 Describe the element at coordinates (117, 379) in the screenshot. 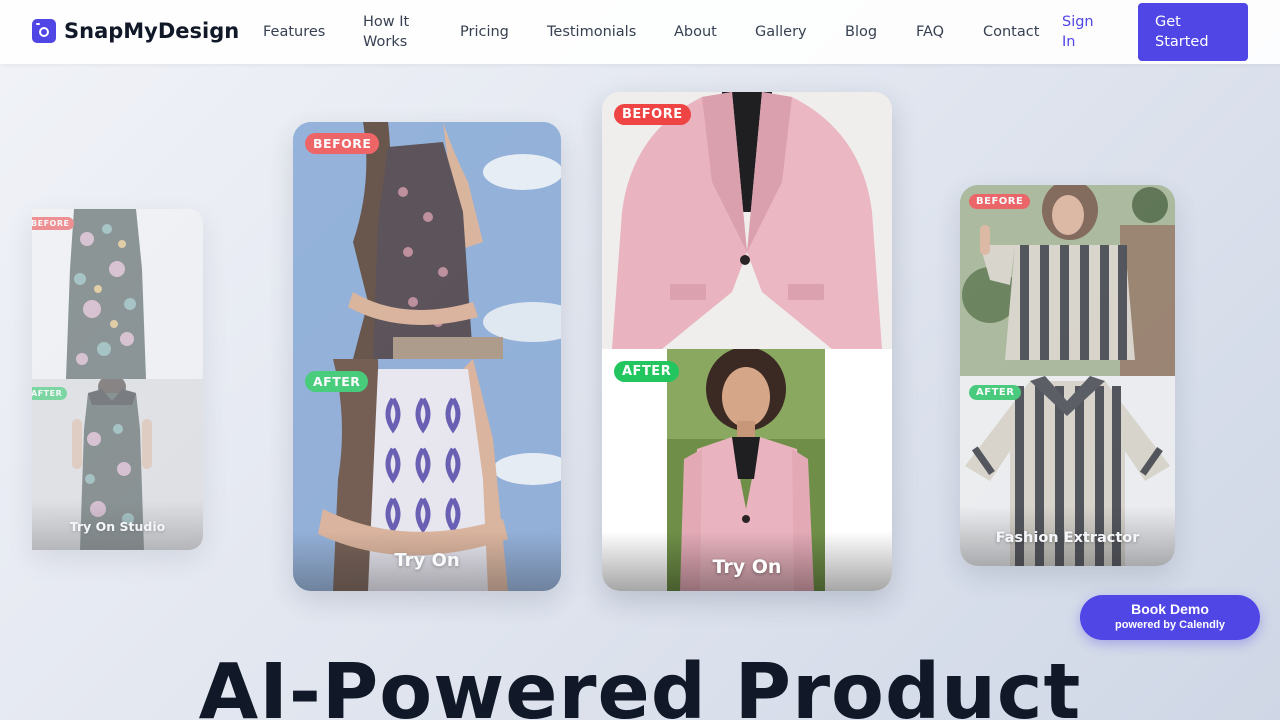

I see `showcase-card-try-on-studio: BEFORE AFTER Try On Studio` at that location.